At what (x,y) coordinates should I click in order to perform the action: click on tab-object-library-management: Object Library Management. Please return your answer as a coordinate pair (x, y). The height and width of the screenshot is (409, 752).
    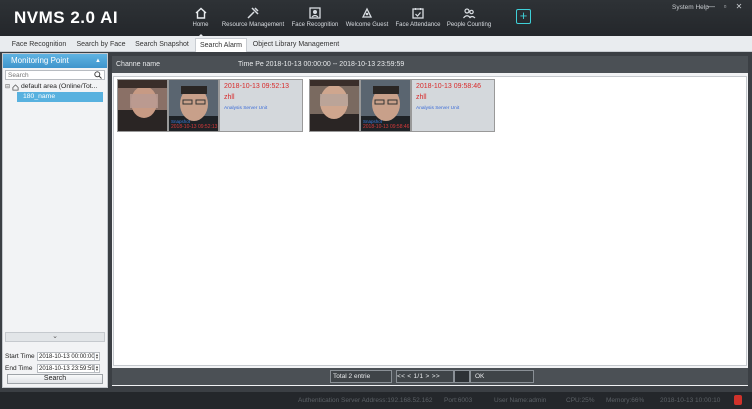
    Looking at the image, I should click on (296, 45).